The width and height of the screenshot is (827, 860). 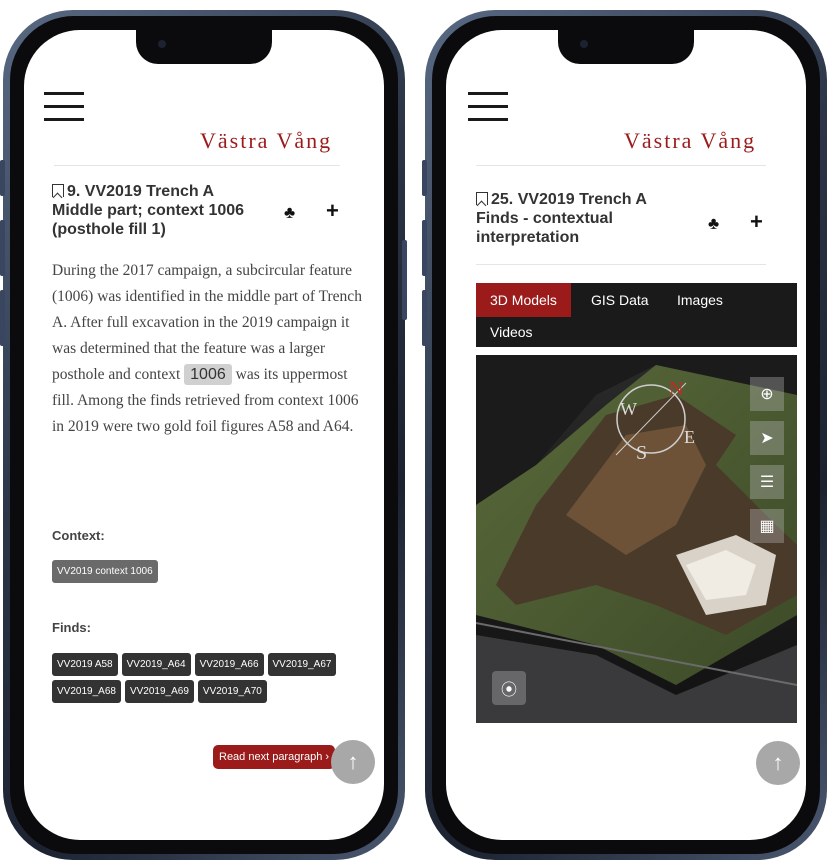 What do you see at coordinates (620, 300) in the screenshot?
I see `tab-gis-data: GIS Data` at bounding box center [620, 300].